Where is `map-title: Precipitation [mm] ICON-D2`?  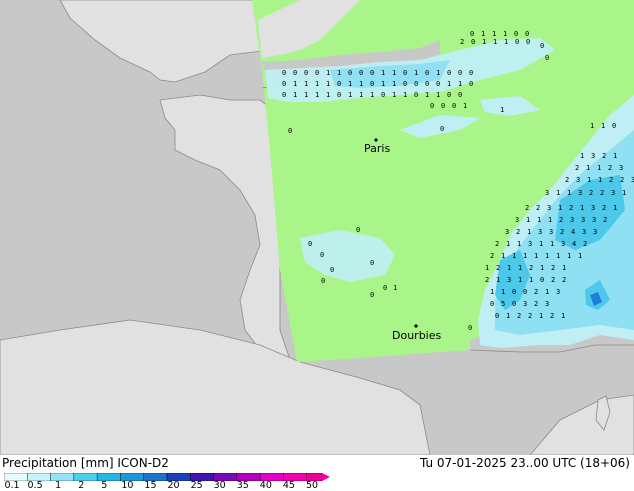 map-title: Precipitation [mm] ICON-D2 is located at coordinates (85, 463).